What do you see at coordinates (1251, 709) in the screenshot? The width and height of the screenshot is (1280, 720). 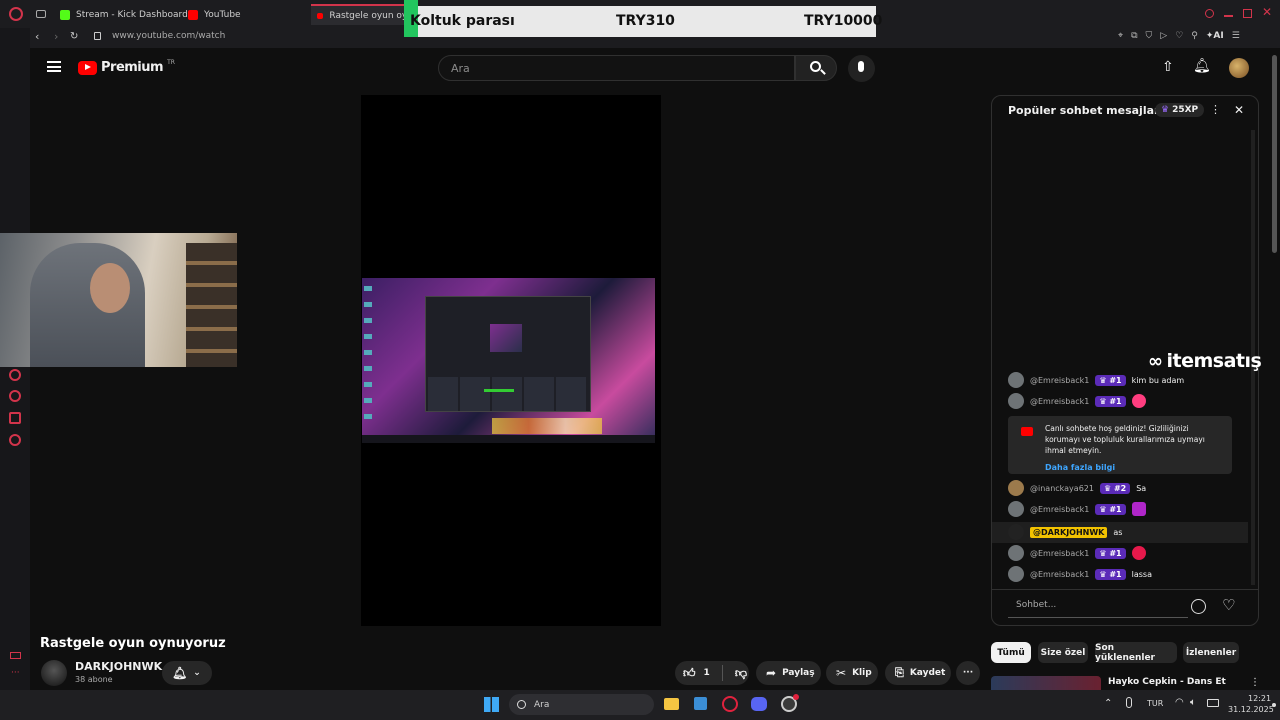 I see `clock-date: 31.12.2025` at bounding box center [1251, 709].